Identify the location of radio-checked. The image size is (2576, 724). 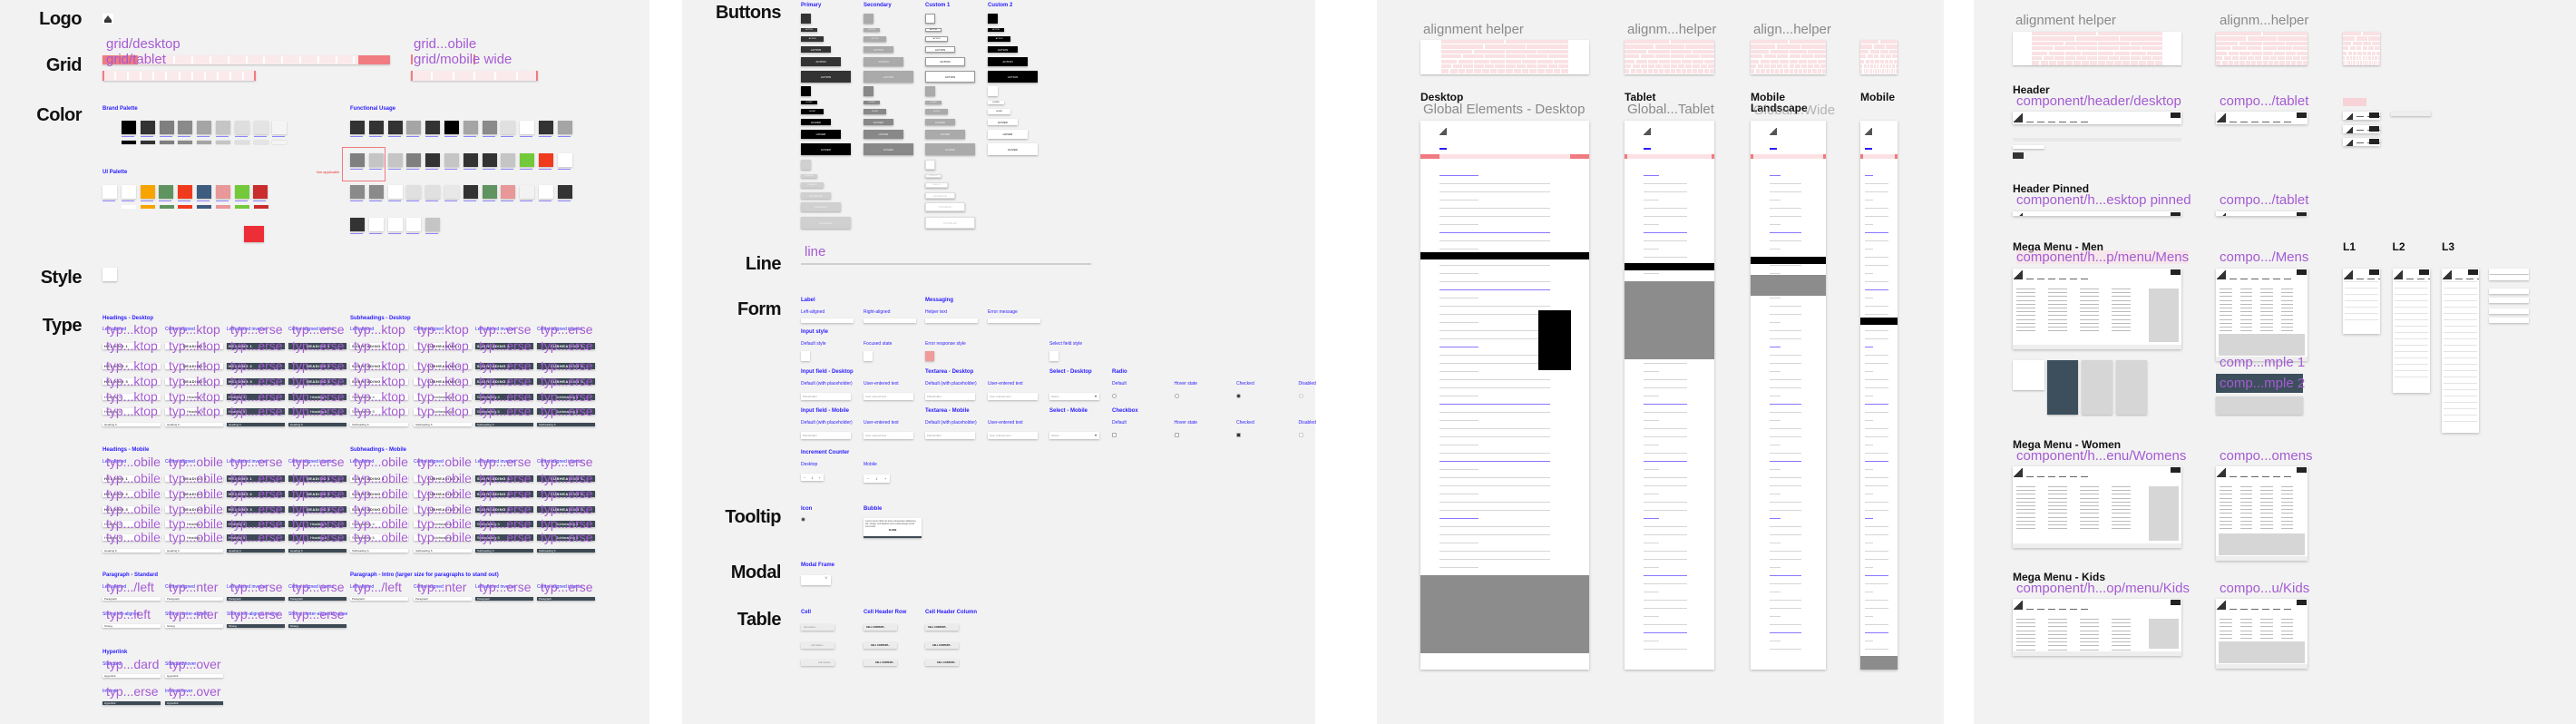
(1238, 396).